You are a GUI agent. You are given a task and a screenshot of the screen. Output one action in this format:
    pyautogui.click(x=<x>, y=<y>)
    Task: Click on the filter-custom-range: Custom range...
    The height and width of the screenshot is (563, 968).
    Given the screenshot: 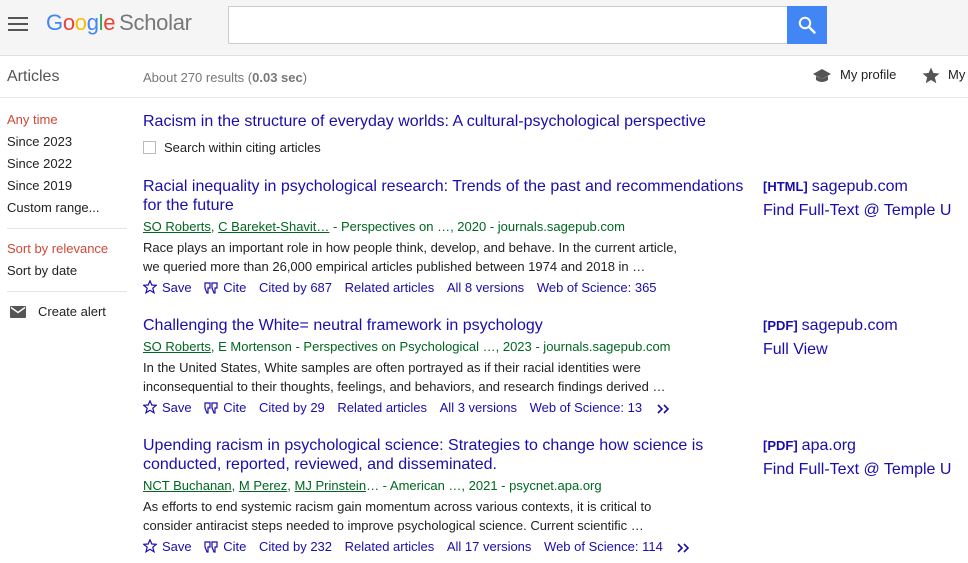 What is the action you would take?
    pyautogui.click(x=67, y=211)
    